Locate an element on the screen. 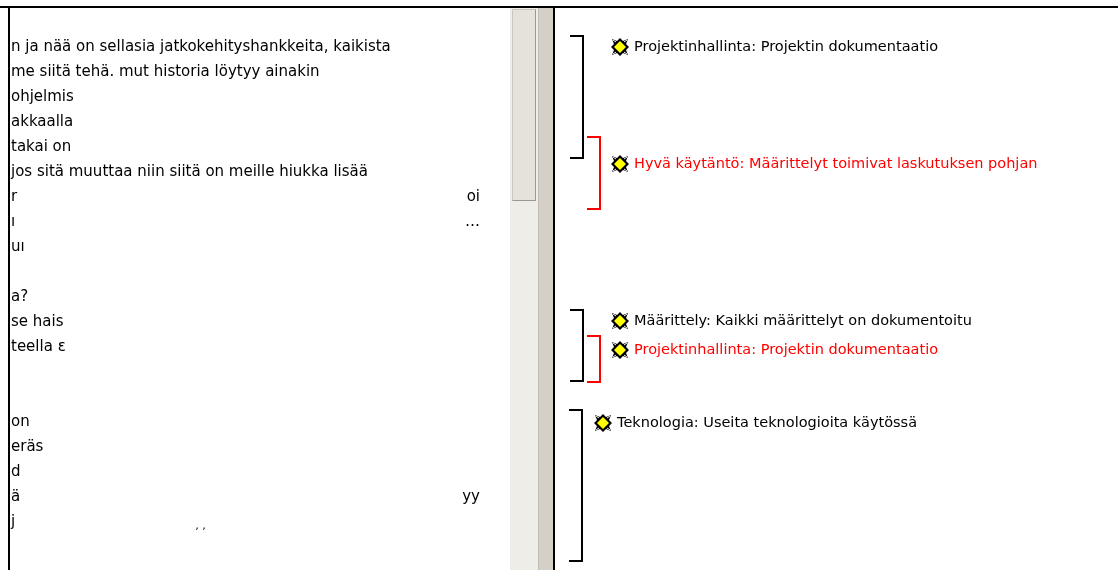 The height and width of the screenshot is (570, 1118). transcript-line: d is located at coordinates (16, 472).